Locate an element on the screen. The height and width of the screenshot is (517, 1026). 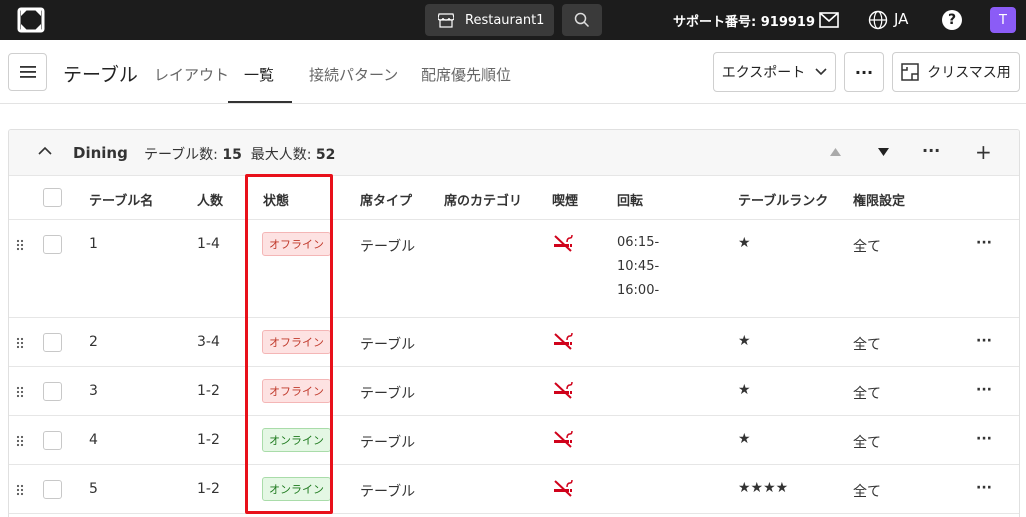
table-rank: ★★★★ is located at coordinates (763, 488).